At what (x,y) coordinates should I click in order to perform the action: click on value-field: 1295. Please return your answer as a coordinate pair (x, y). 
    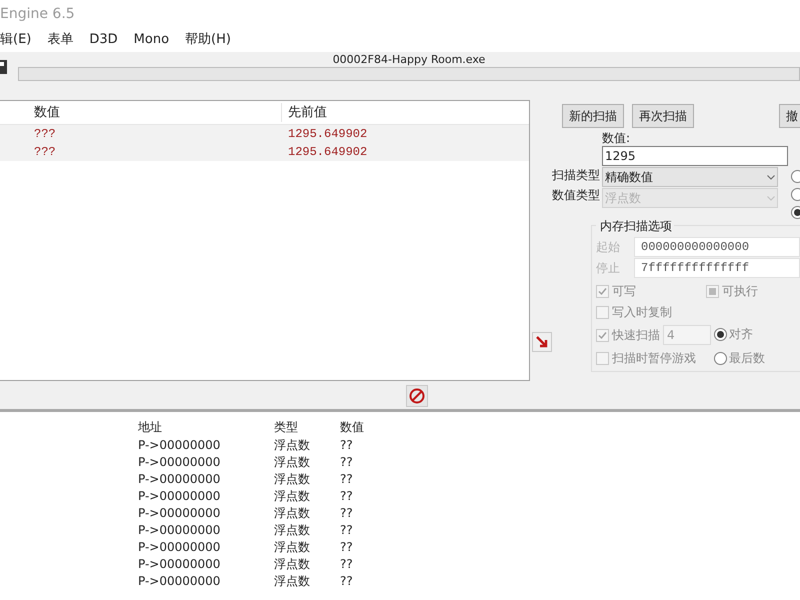
    Looking at the image, I should click on (695, 156).